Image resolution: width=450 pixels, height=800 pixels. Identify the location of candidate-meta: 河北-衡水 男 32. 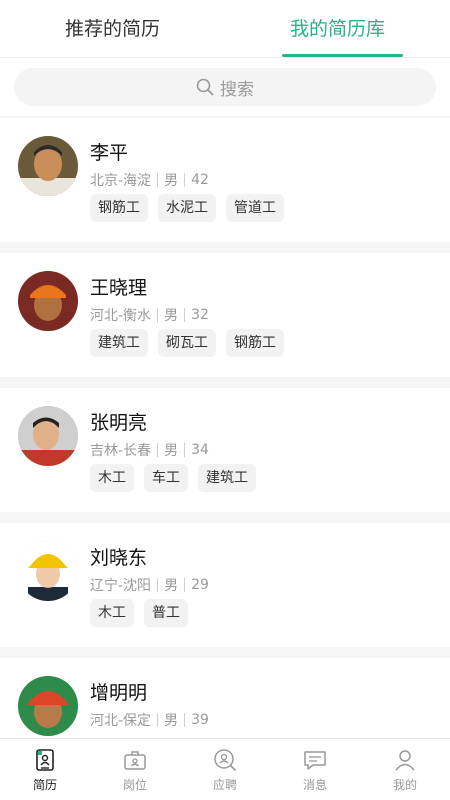
(149, 315).